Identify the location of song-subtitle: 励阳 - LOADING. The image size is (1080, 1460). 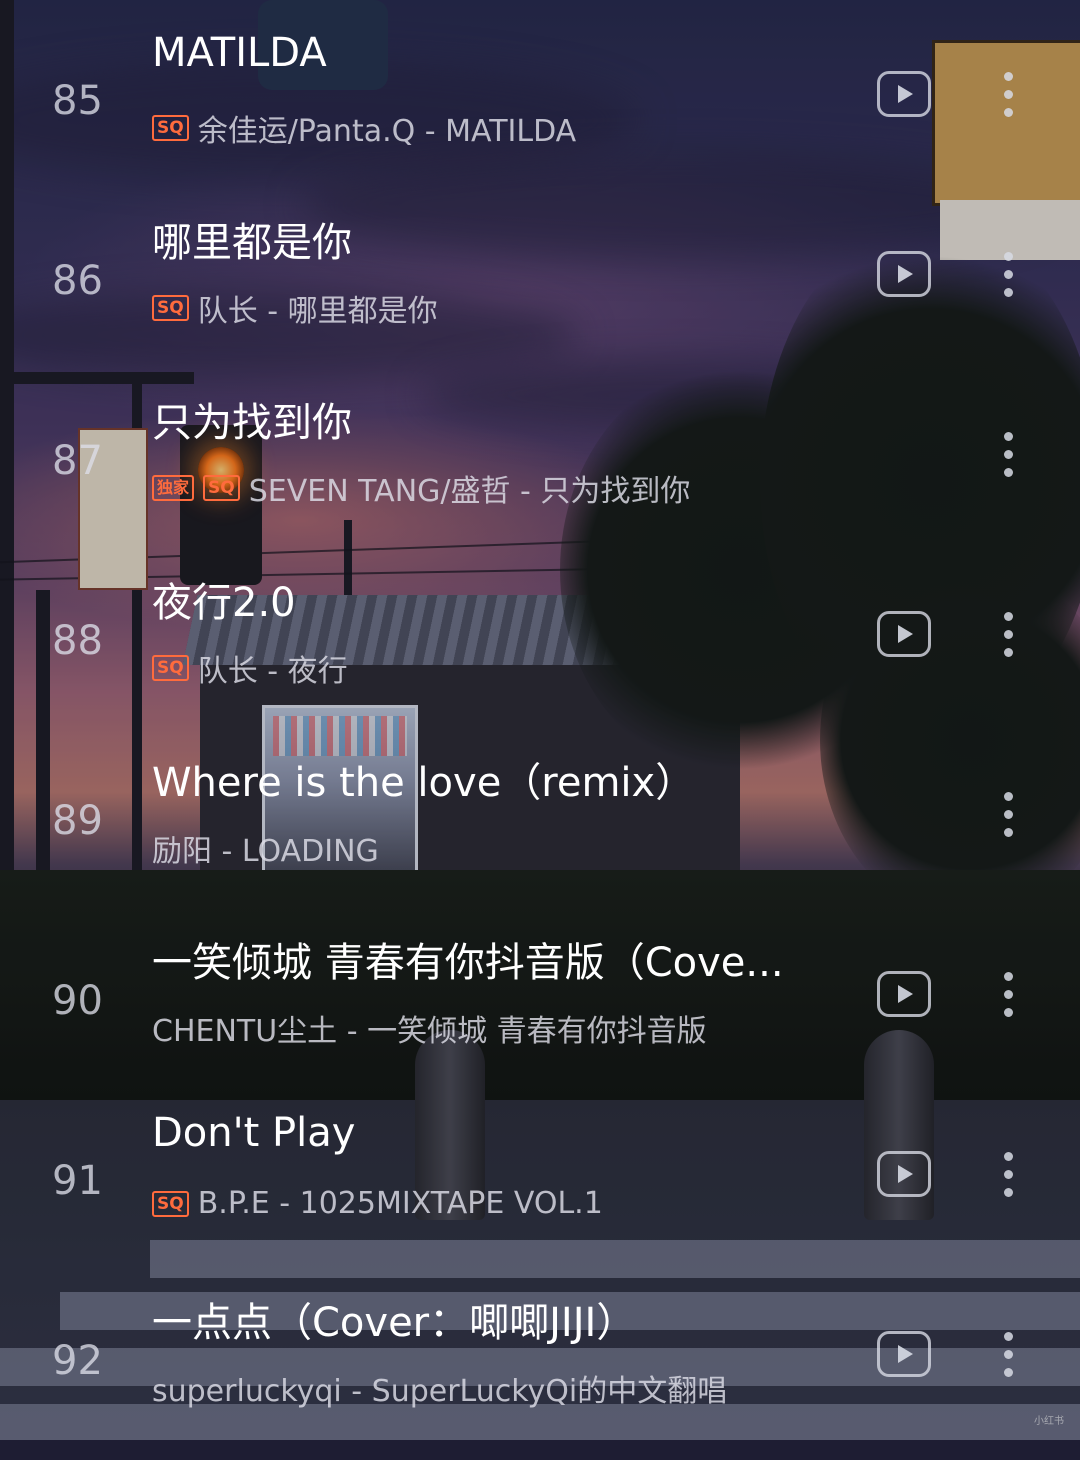
(265, 848).